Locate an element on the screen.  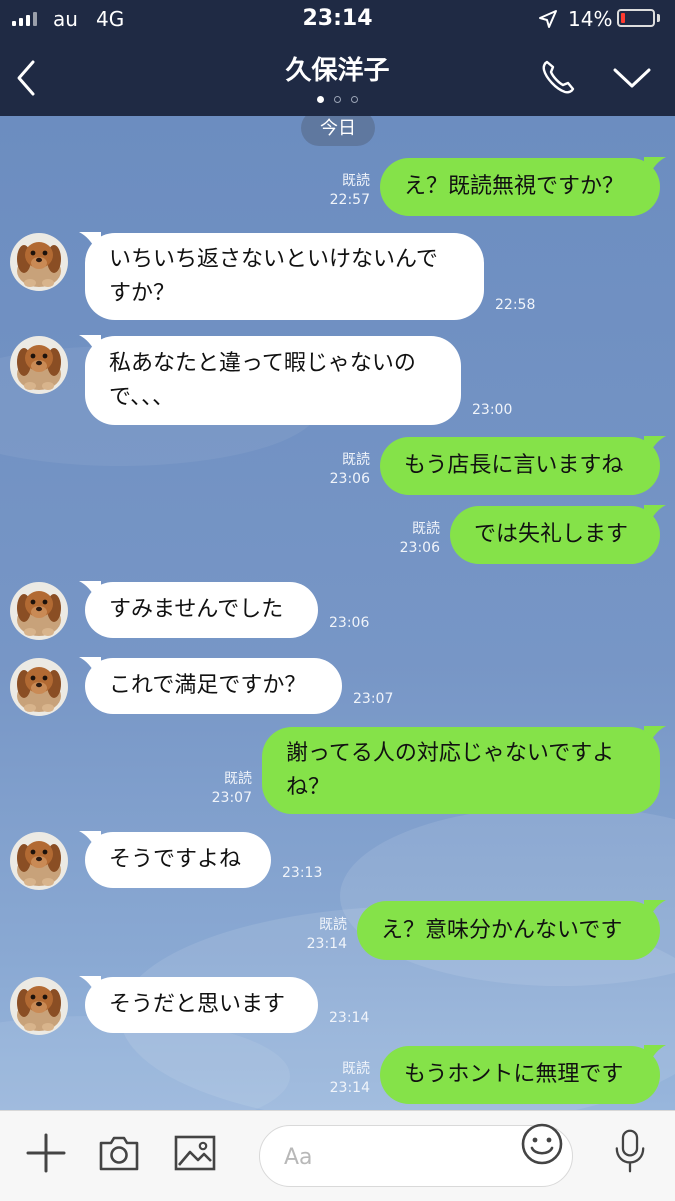
received-message-bubble: これで満足ですか？ is located at coordinates (213, 686).